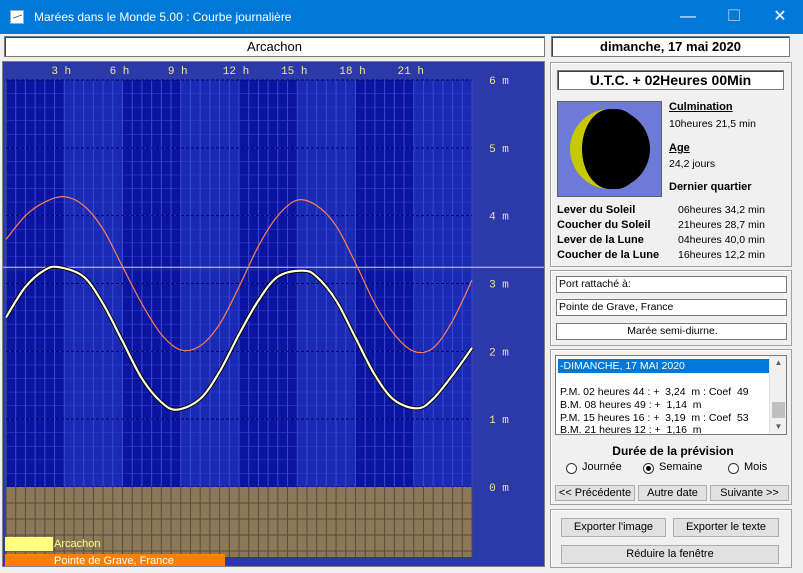 This screenshot has height=573, width=803. I want to click on moonrise-value: 04heures 40,0 min, so click(721, 240).